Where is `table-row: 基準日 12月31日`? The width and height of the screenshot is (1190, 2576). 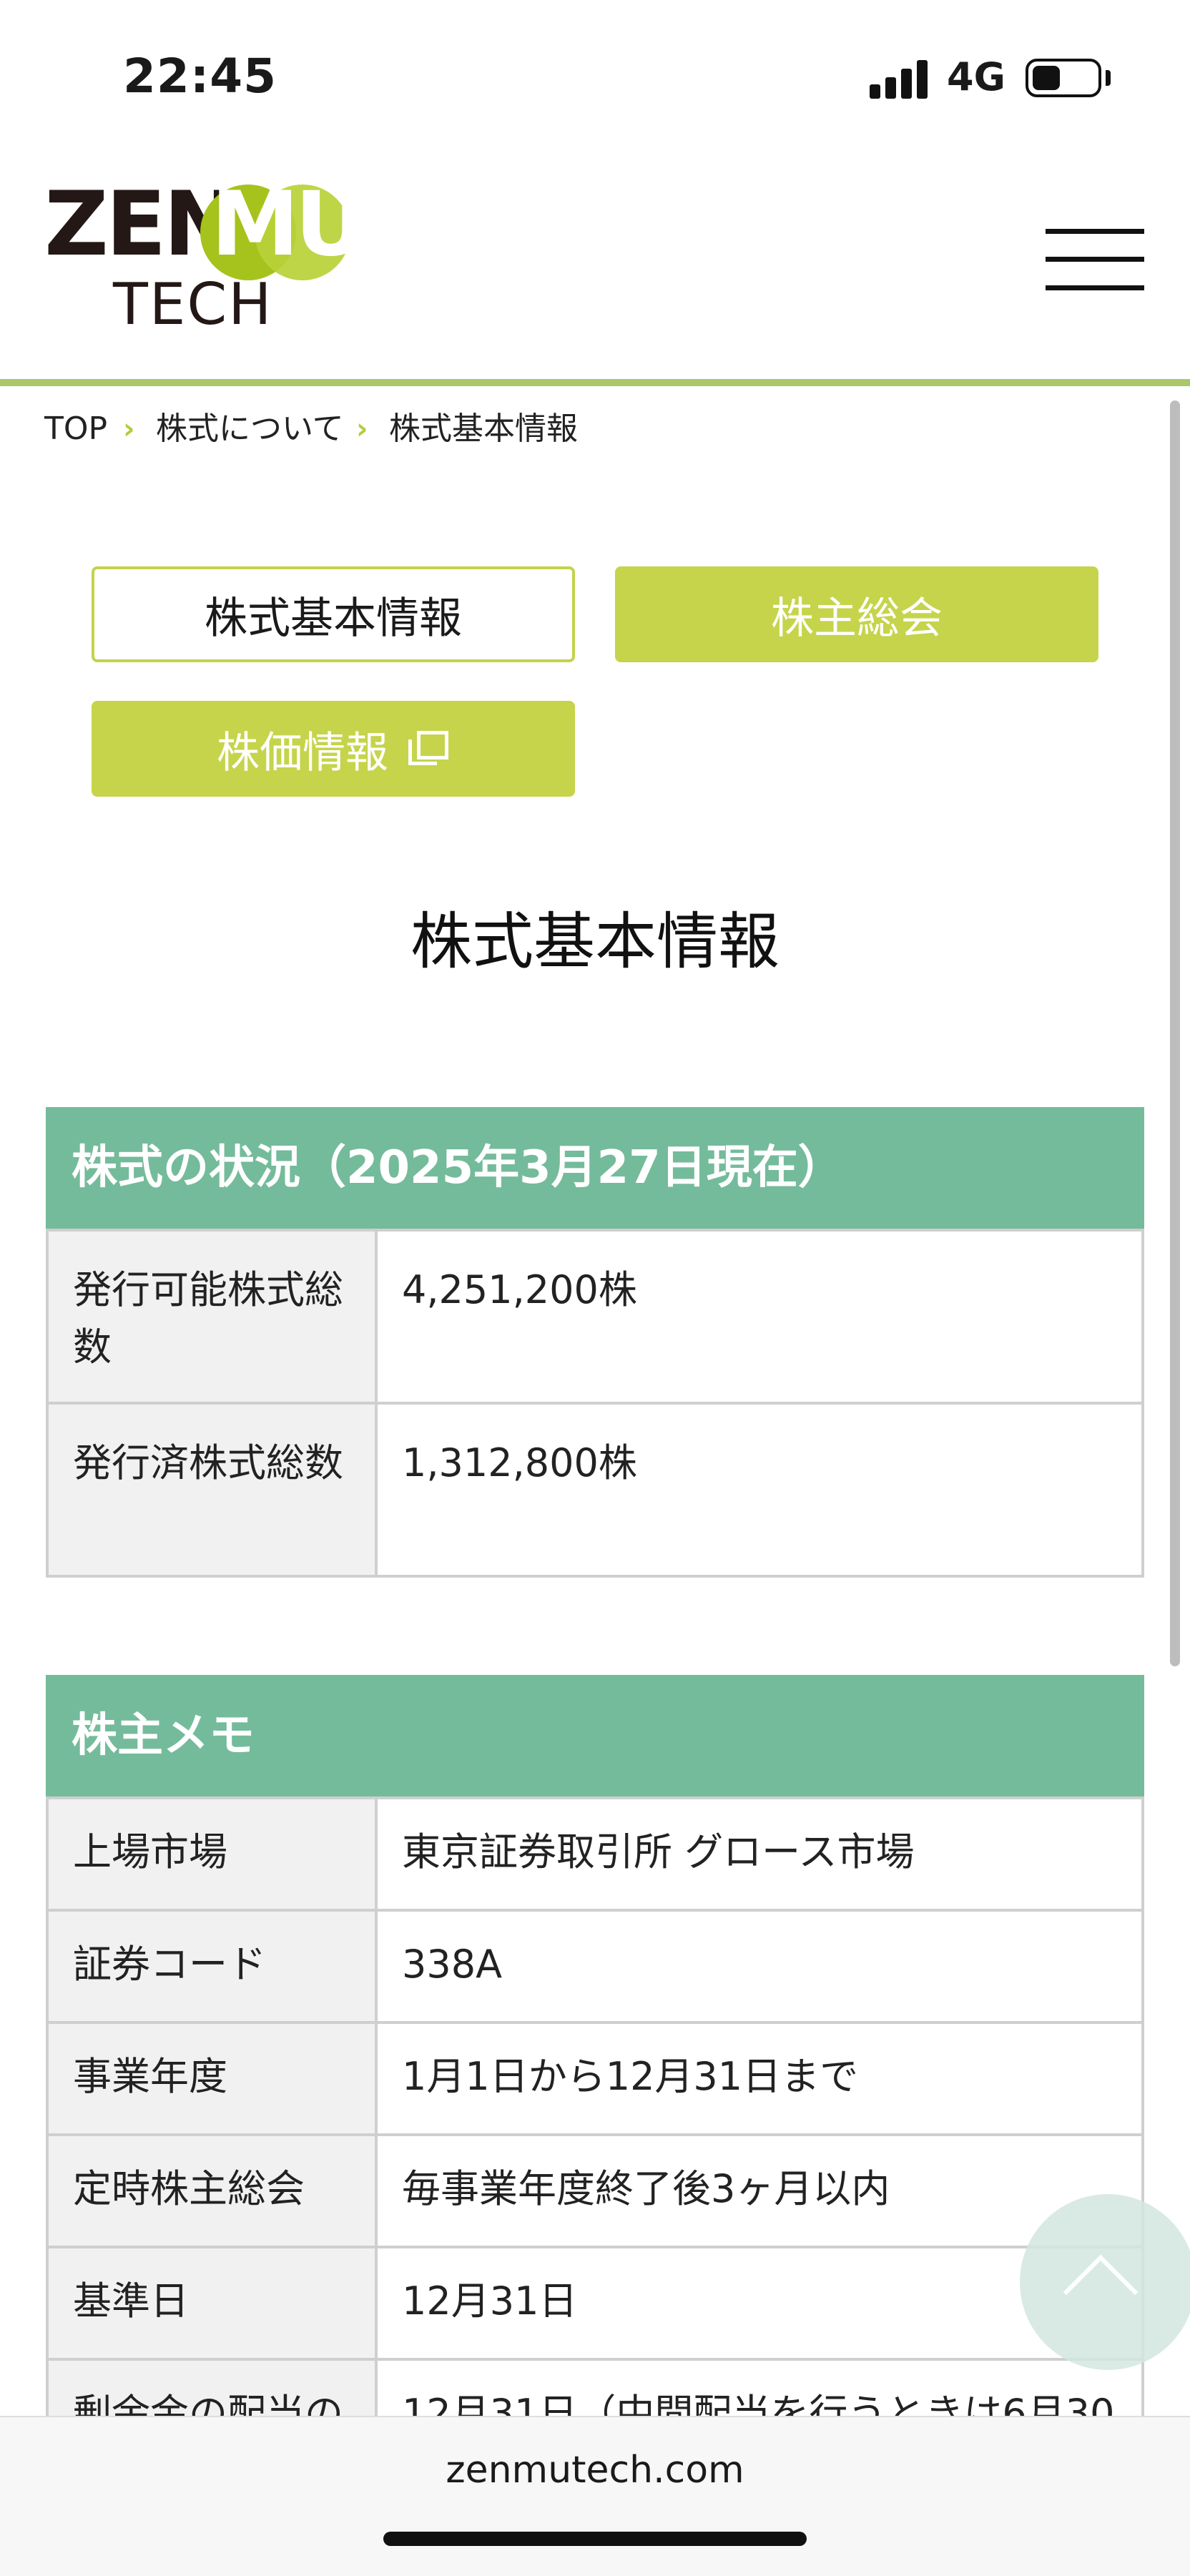 table-row: 基準日 12月31日 is located at coordinates (595, 2304).